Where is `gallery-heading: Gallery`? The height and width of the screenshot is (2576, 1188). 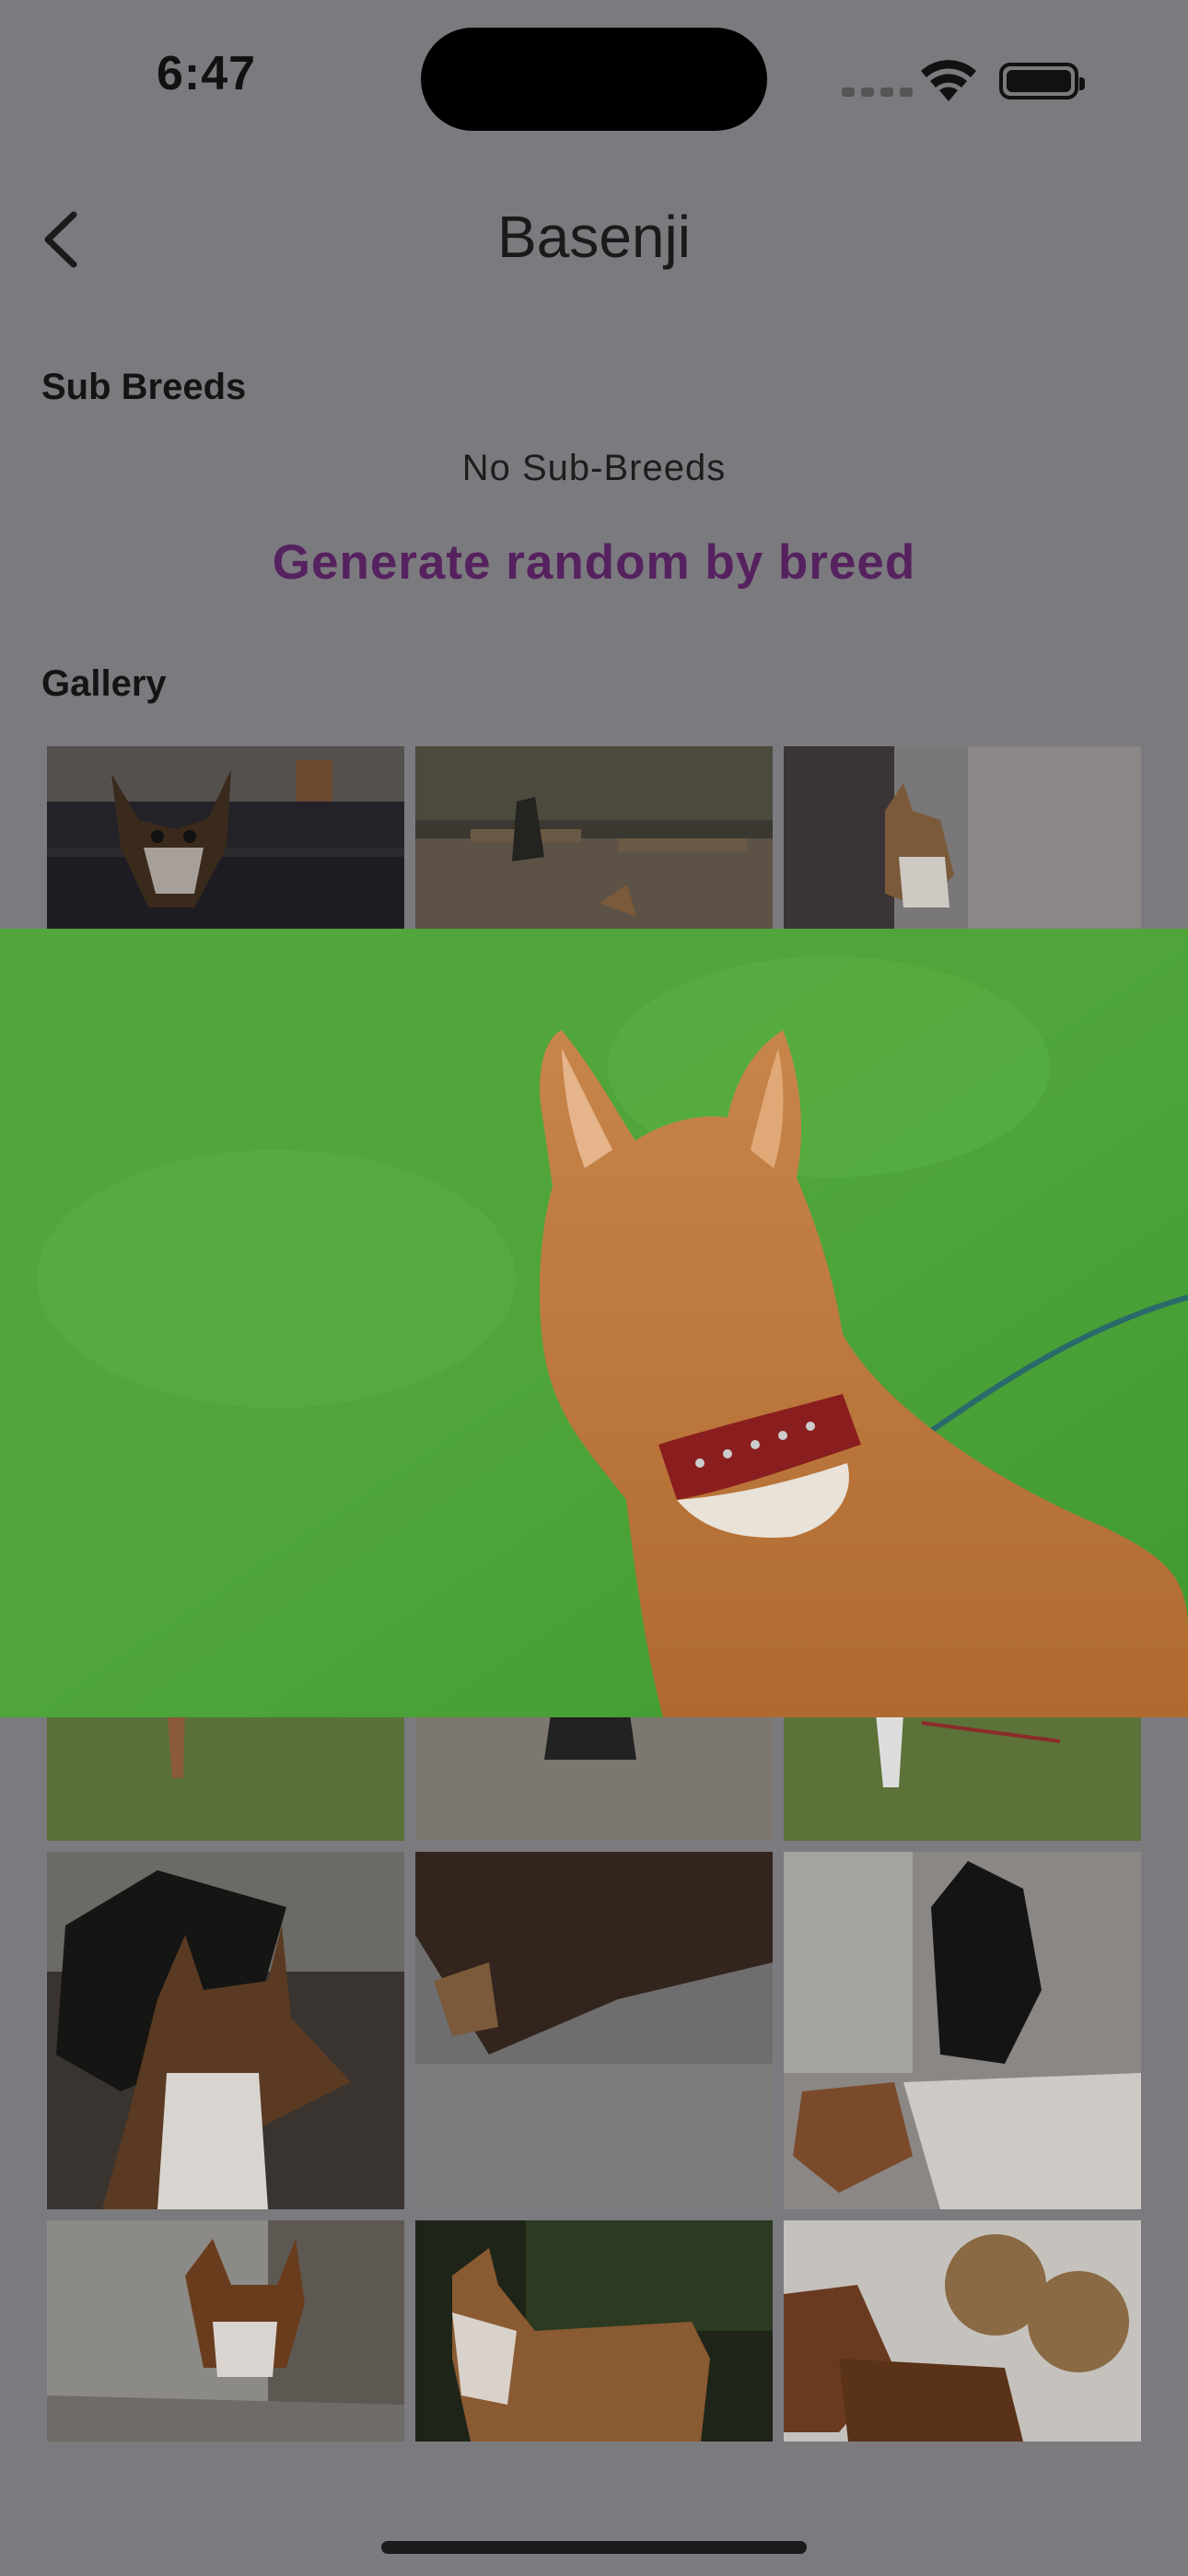
gallery-heading: Gallery is located at coordinates (104, 683).